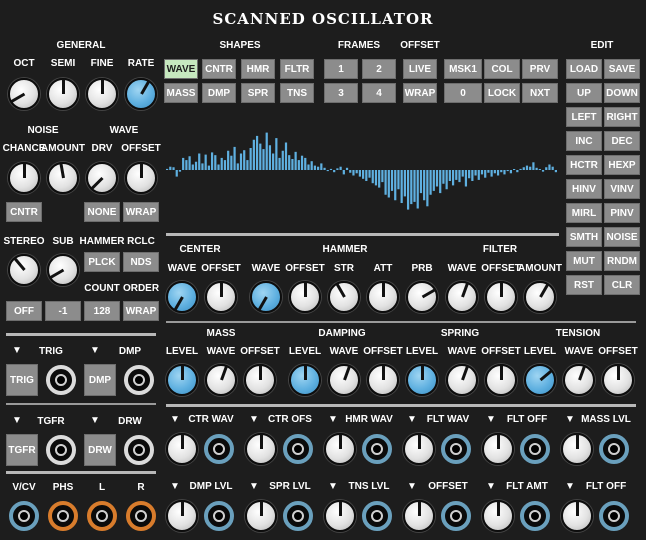 This screenshot has height=540, width=646. I want to click on cv-input-jack-hmr-wav, so click(377, 449).